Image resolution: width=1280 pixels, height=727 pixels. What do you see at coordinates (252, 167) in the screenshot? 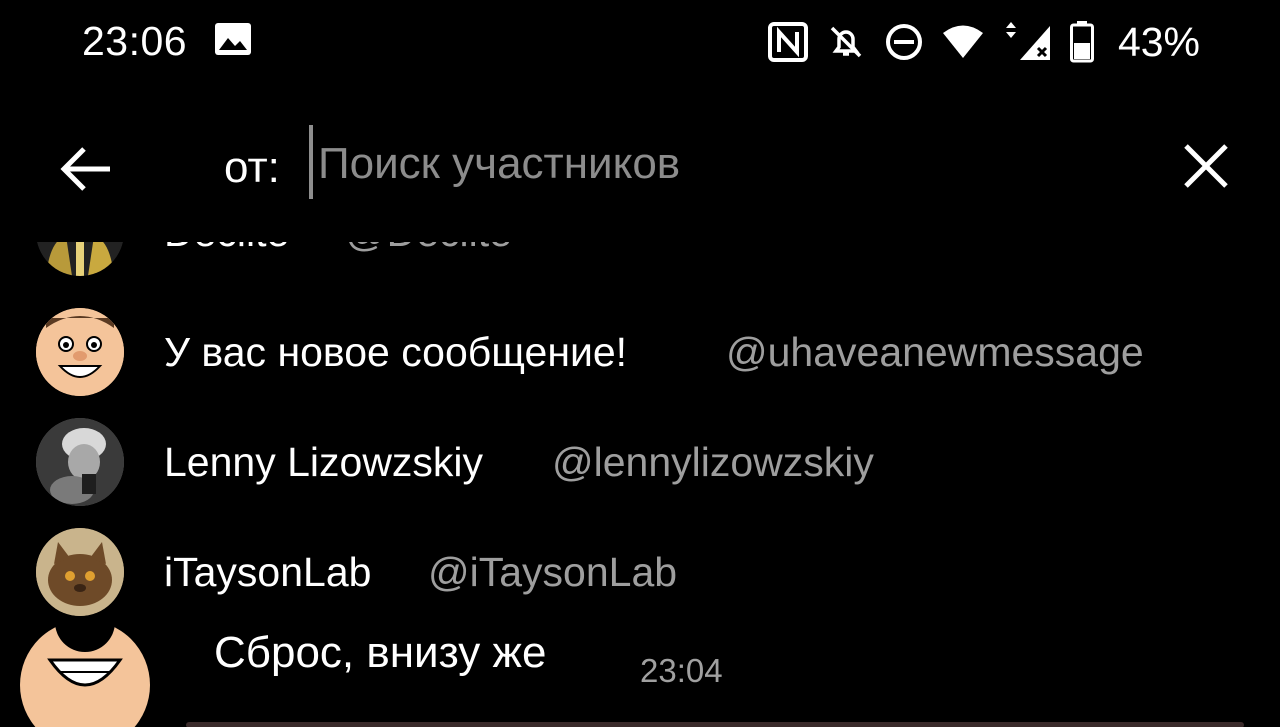
I see `search-filter-prefix: от:` at bounding box center [252, 167].